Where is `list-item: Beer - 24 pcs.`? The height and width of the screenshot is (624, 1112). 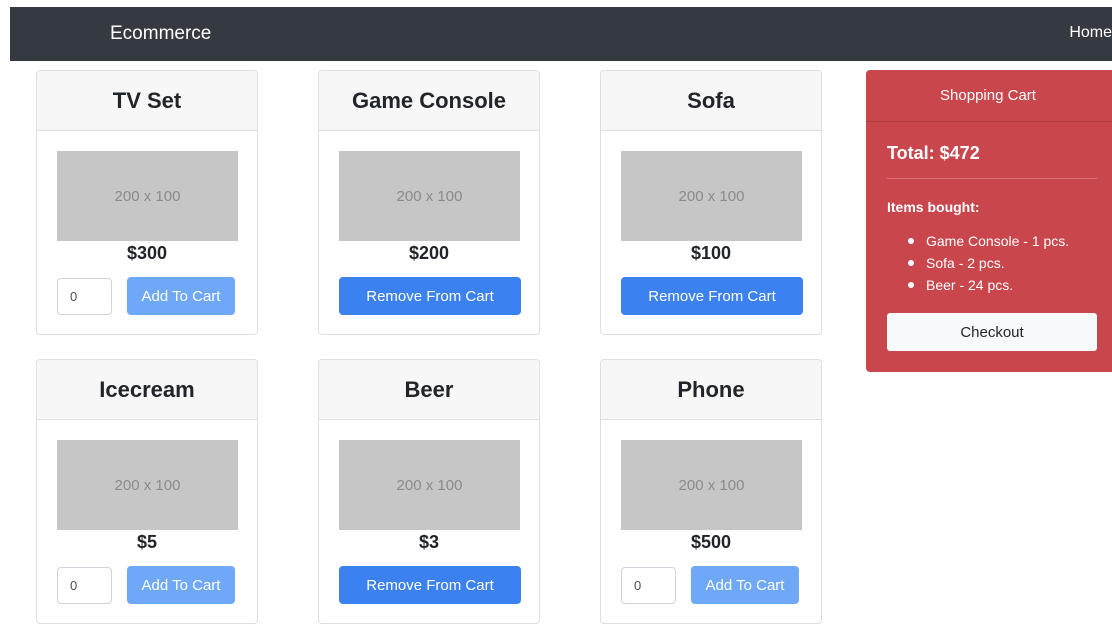 list-item: Beer - 24 pcs. is located at coordinates (988, 285).